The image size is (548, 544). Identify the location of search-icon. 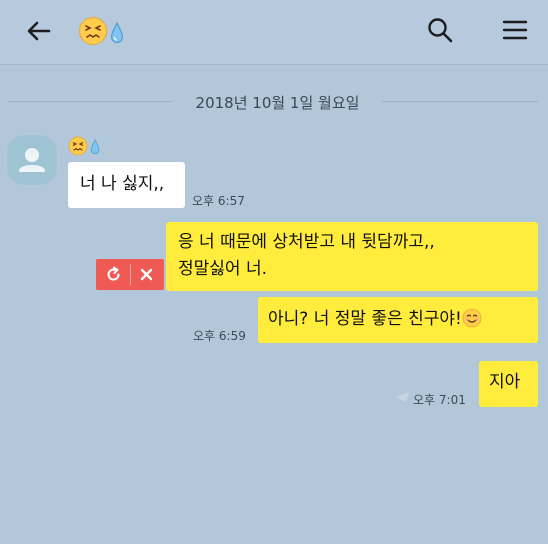
(440, 30).